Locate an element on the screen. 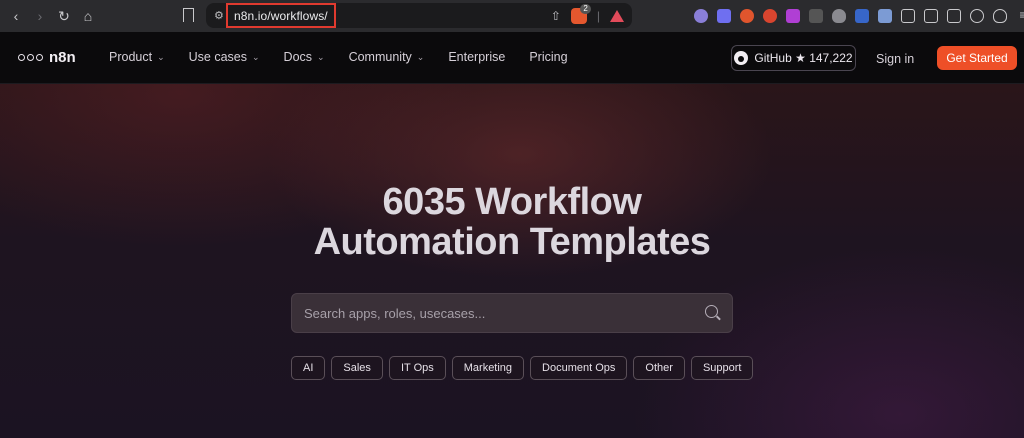  back-icon: ‹ is located at coordinates (16, 16).